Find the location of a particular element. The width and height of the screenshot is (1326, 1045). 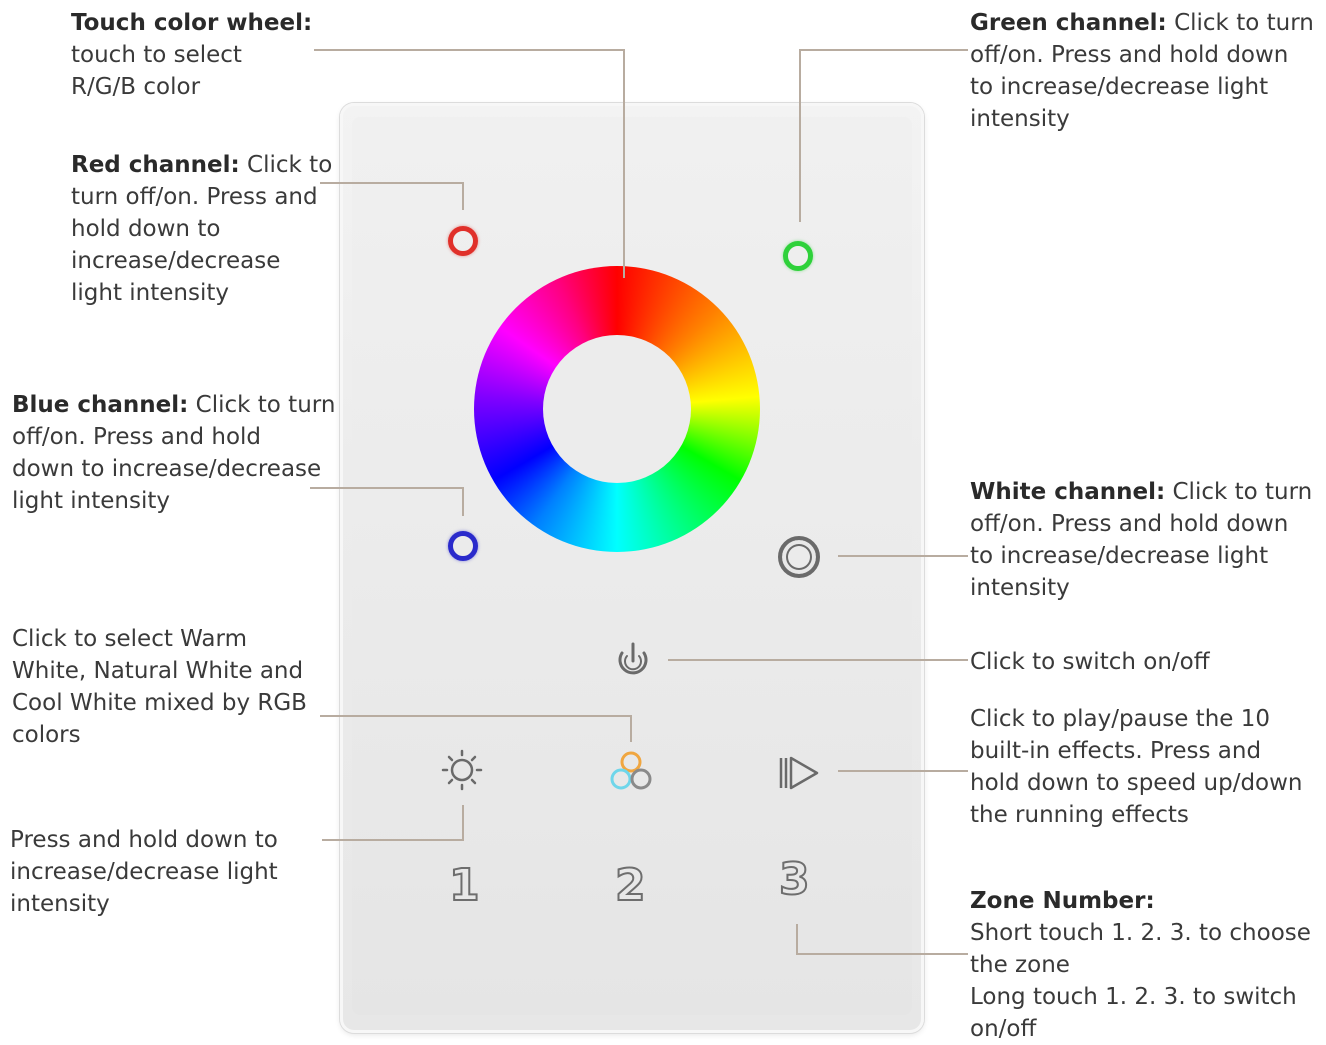

annotation-line: increase/decrease is located at coordinates (176, 261).